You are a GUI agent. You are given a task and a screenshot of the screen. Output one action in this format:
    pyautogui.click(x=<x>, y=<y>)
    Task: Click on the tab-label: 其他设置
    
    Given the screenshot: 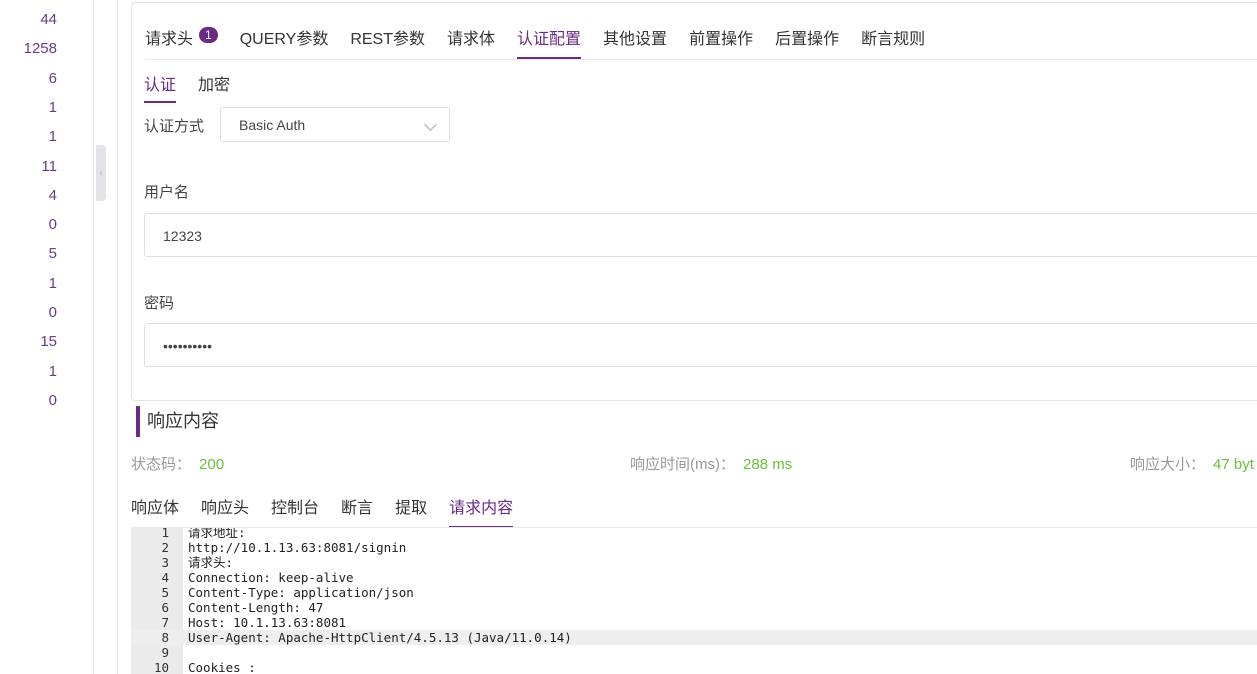 What is the action you would take?
    pyautogui.click(x=635, y=39)
    